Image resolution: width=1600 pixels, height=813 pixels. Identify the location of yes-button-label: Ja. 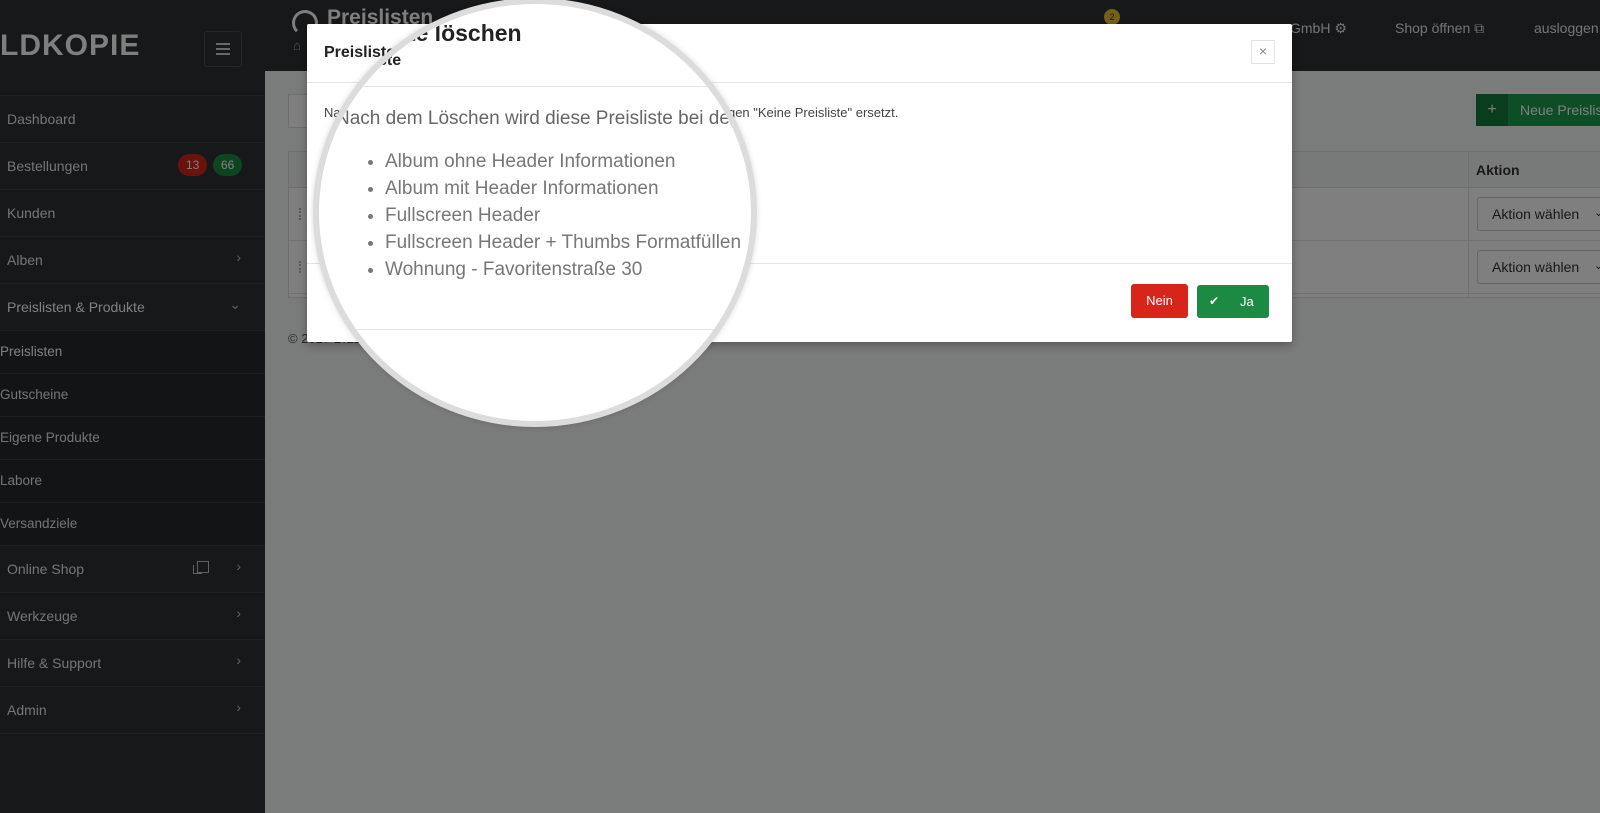
(1247, 301).